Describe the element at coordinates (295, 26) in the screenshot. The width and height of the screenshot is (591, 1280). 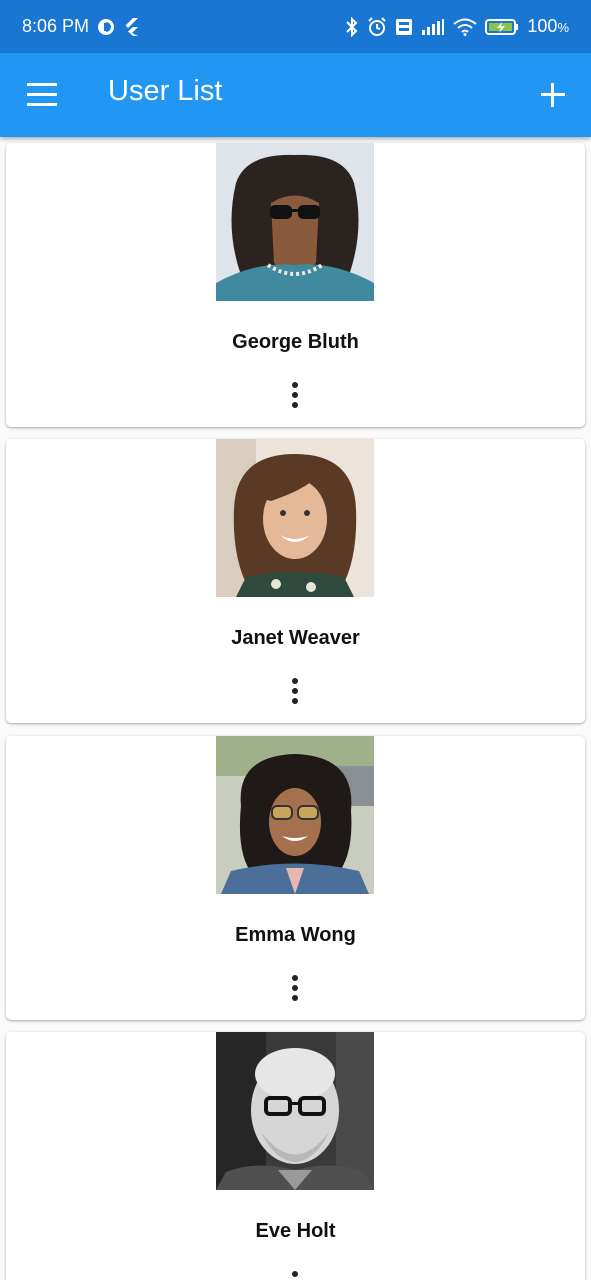
I see `status-bar: 8:06 PM 100%` at that location.